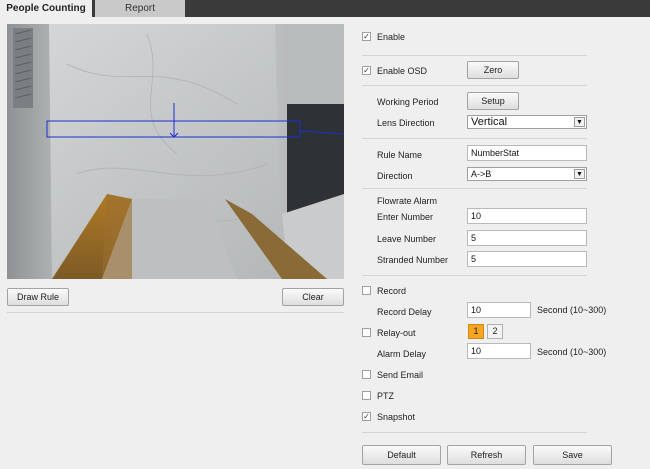 Image resolution: width=650 pixels, height=469 pixels. I want to click on record-label: Record, so click(392, 291).